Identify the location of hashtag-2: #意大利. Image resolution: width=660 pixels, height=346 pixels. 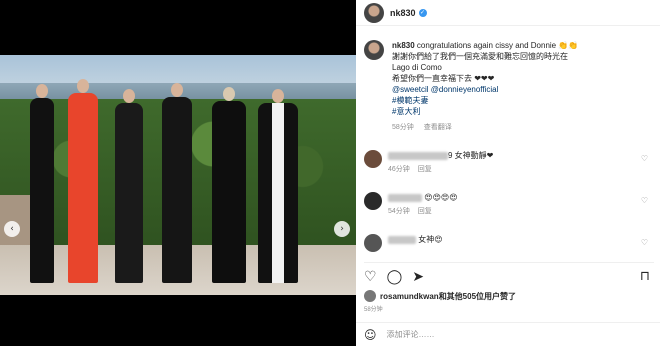
(485, 111).